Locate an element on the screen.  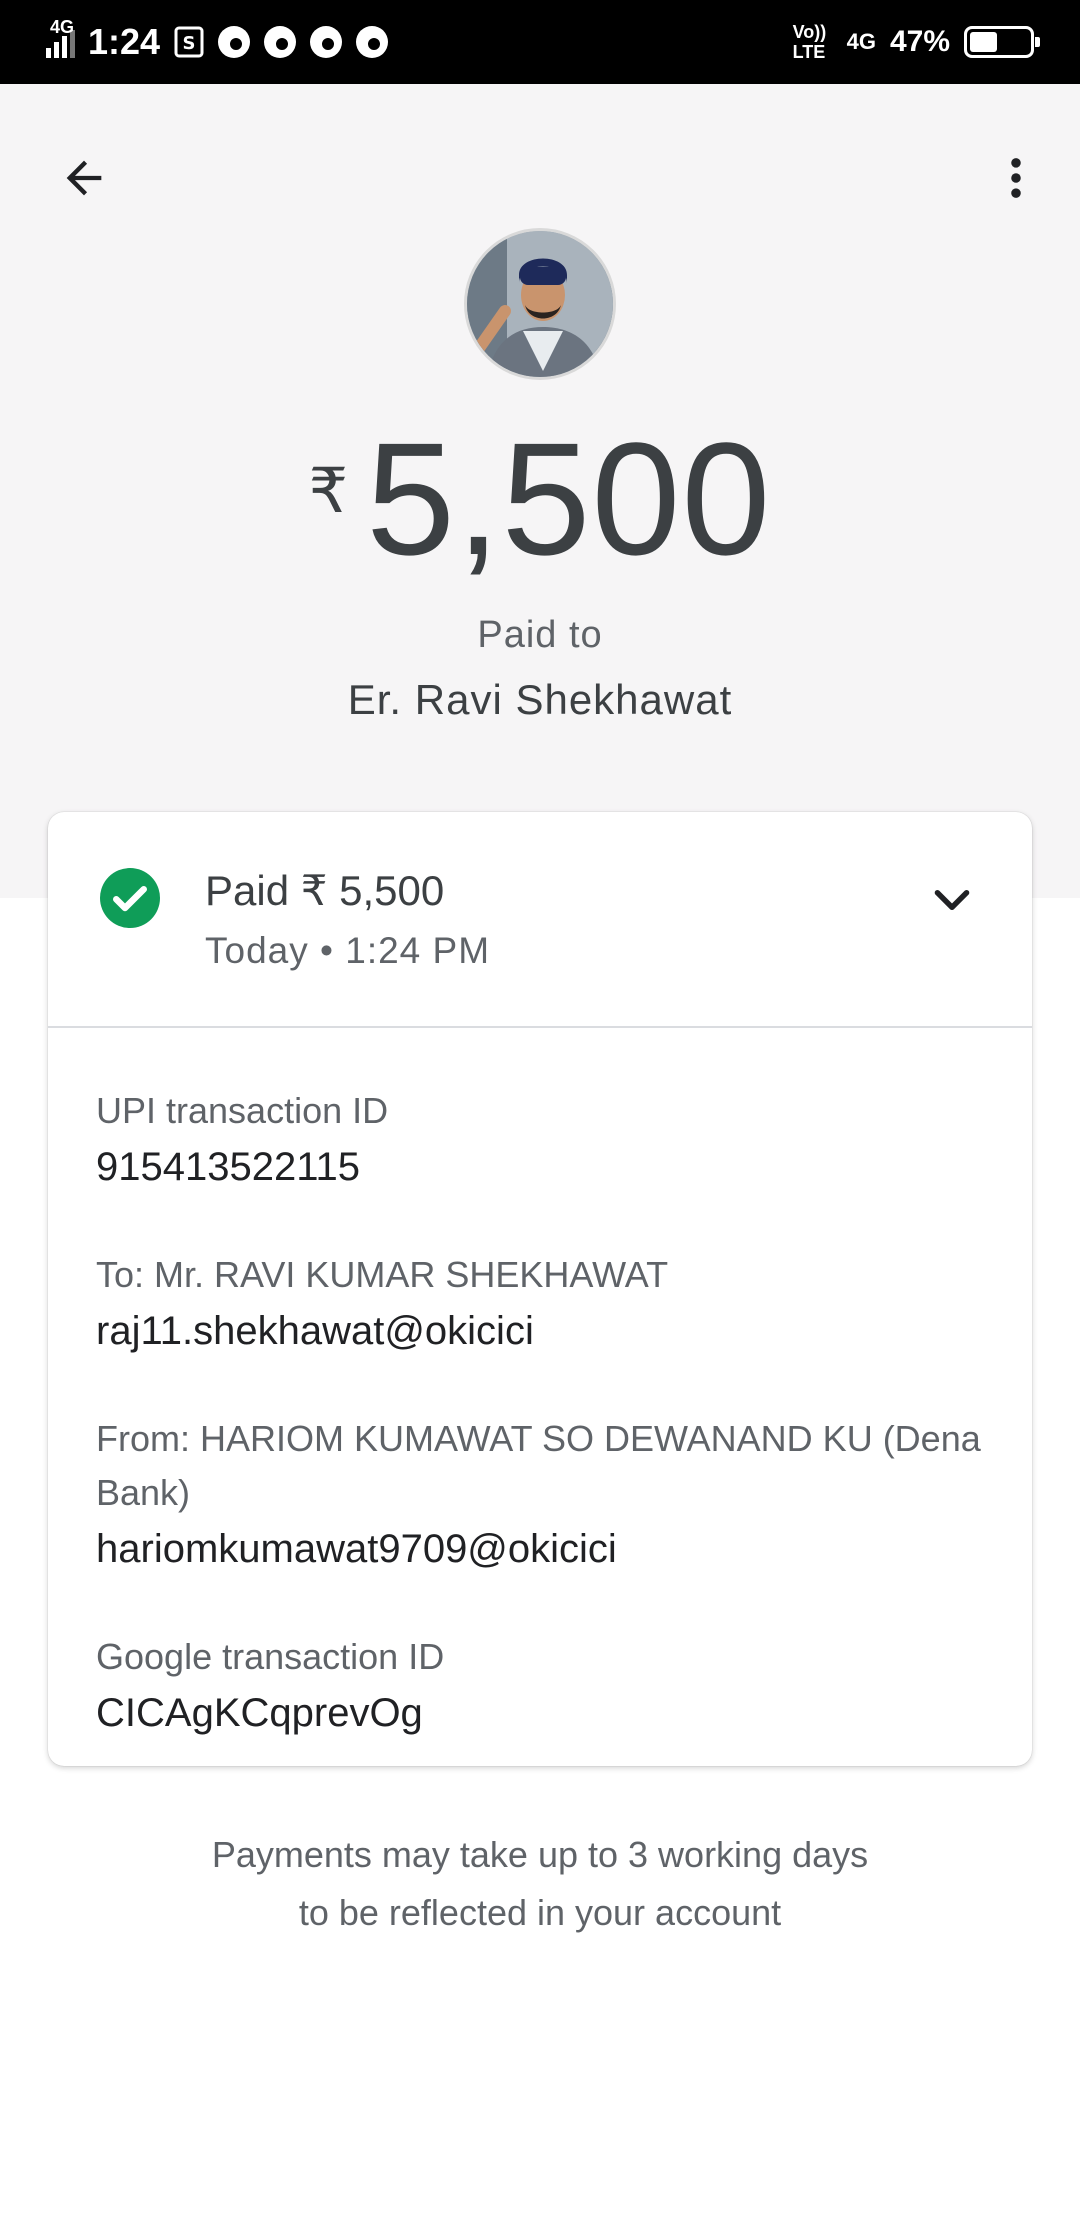
detail-value: raj11.shekhawat@okicici is located at coordinates (315, 1331).